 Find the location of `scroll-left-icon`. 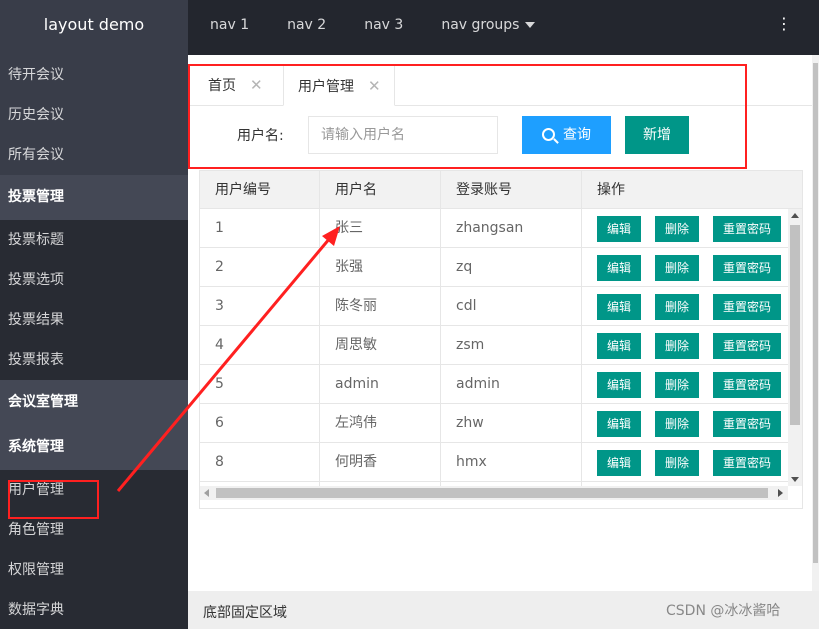

scroll-left-icon is located at coordinates (206, 493).